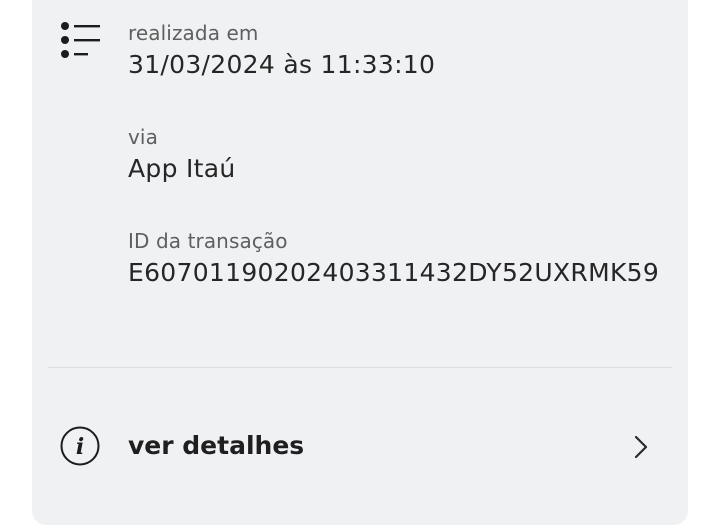  What do you see at coordinates (394, 272) in the screenshot?
I see `transaction-id-value: E60701190202403311432DY52UXRMK59` at bounding box center [394, 272].